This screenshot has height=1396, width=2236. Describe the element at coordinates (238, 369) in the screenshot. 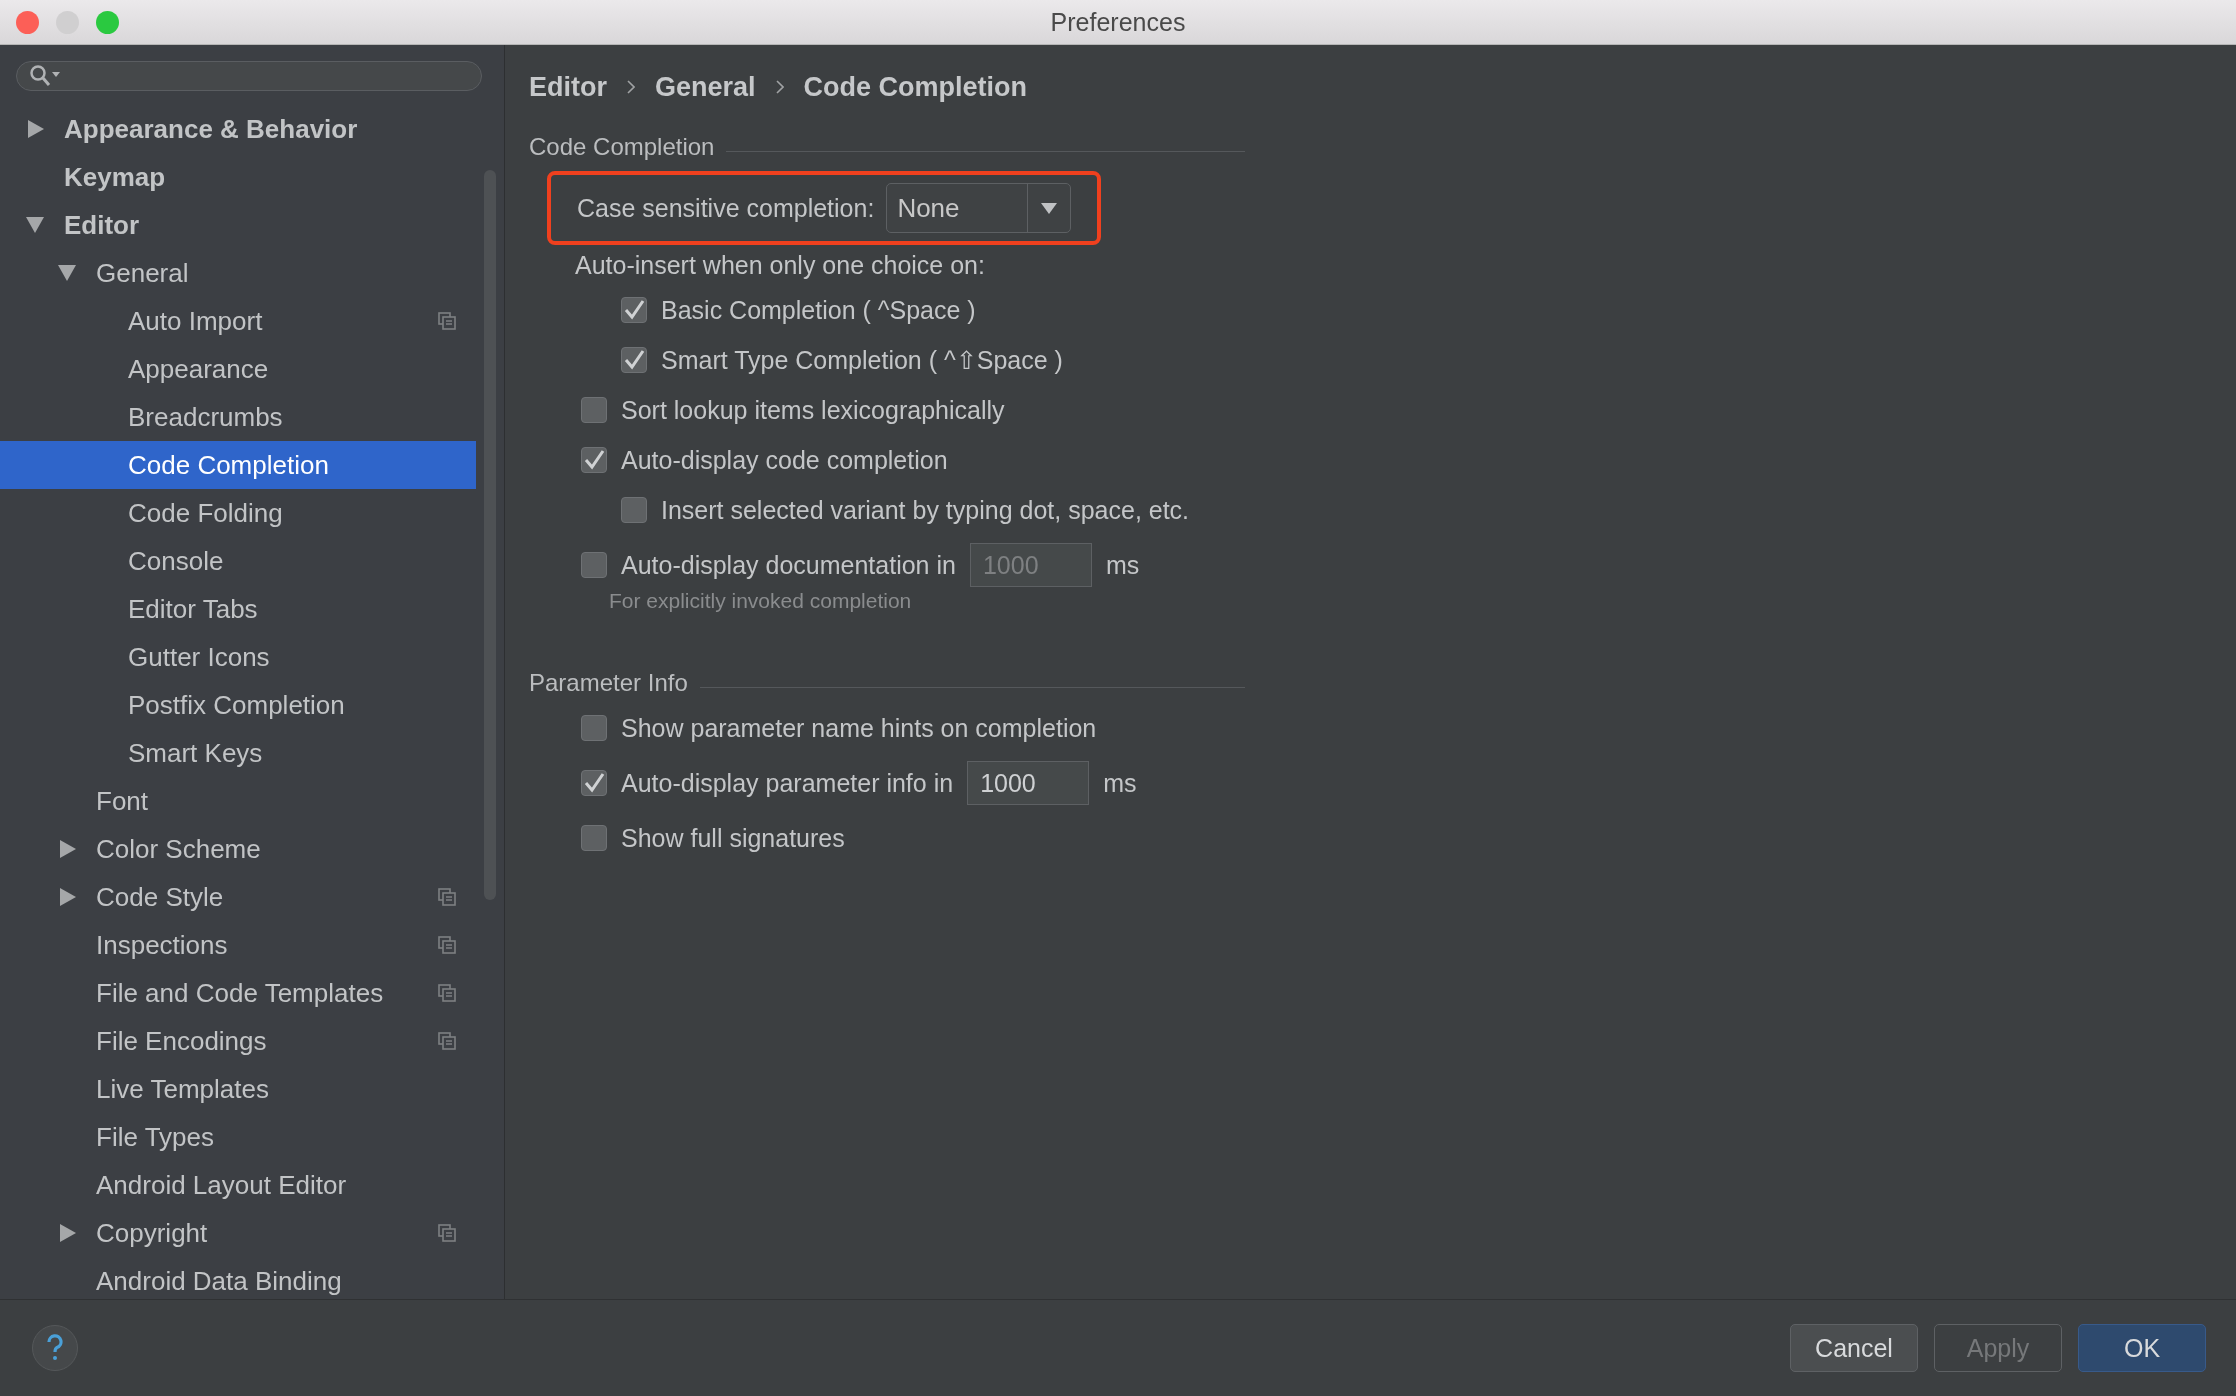

I see `tree-item: Appearance` at that location.